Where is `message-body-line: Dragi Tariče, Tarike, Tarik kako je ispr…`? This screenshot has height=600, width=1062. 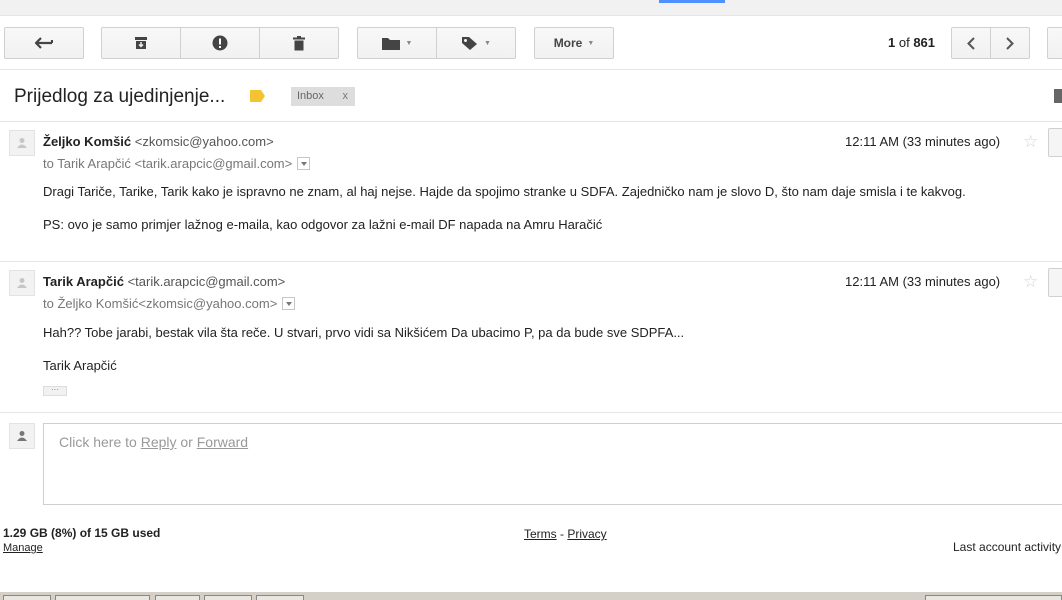
message-body-line: Dragi Tariče, Tarike, Tarik kako je ispr… is located at coordinates (504, 191).